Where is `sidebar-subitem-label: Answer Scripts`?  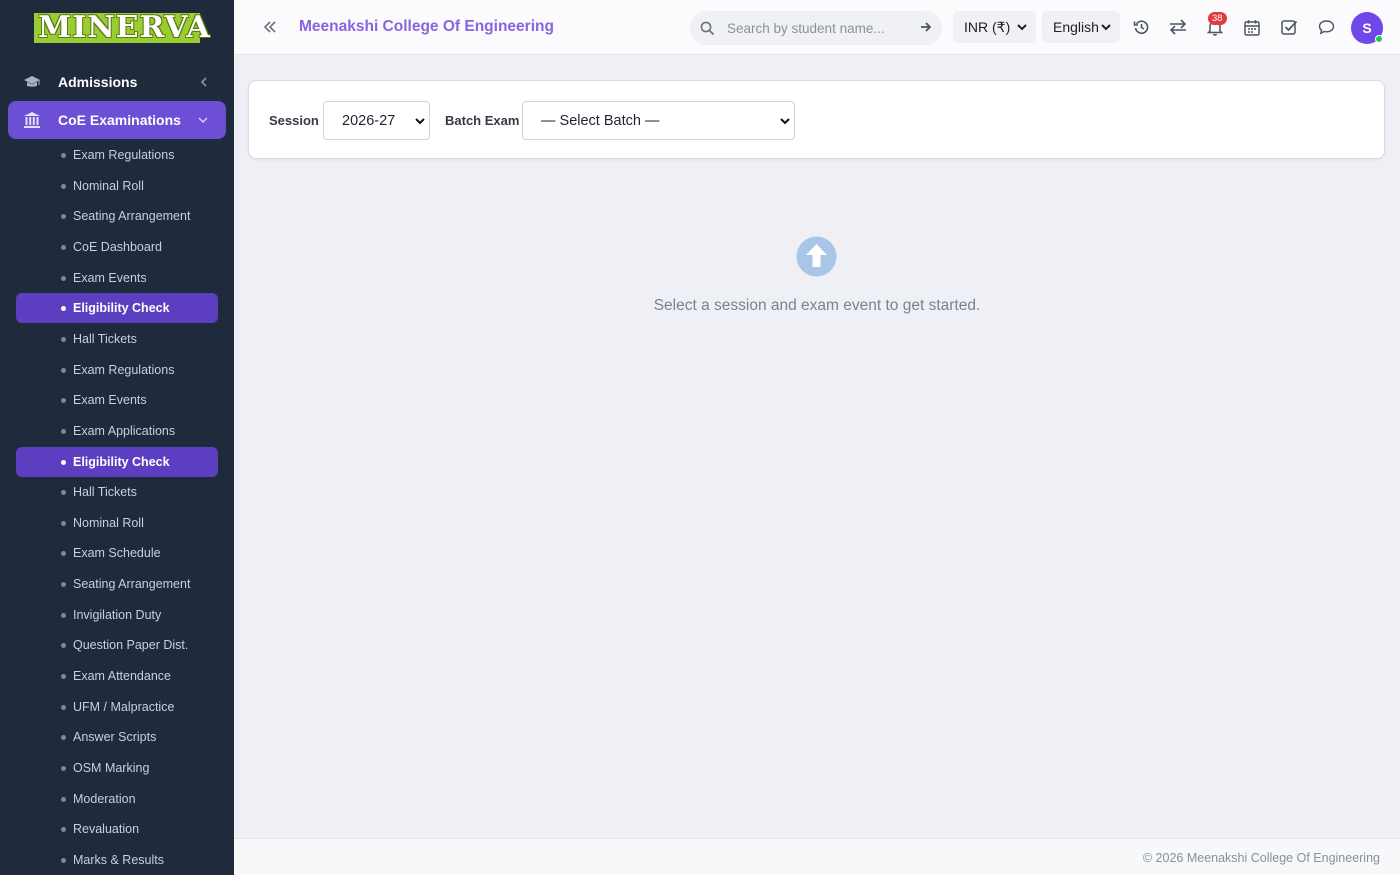 sidebar-subitem-label: Answer Scripts is located at coordinates (115, 737).